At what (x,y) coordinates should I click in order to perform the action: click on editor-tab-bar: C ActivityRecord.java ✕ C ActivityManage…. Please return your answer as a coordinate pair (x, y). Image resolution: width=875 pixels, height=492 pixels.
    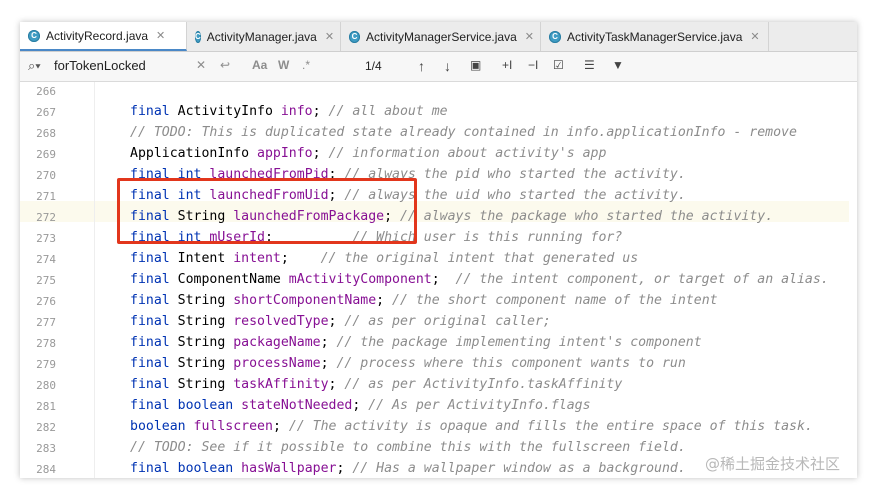
    Looking at the image, I should click on (438, 37).